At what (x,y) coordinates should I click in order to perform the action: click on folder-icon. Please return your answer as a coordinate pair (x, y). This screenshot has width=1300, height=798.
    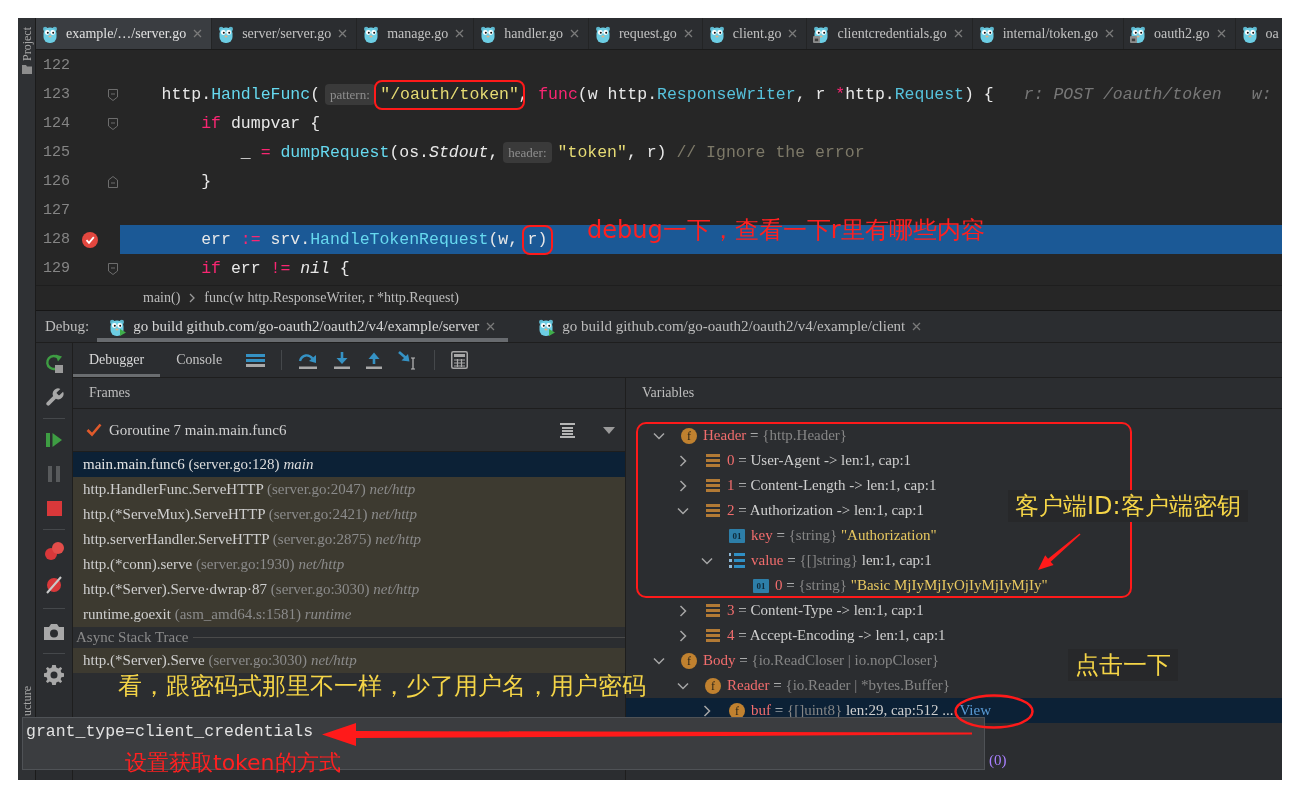
    Looking at the image, I should click on (26, 69).